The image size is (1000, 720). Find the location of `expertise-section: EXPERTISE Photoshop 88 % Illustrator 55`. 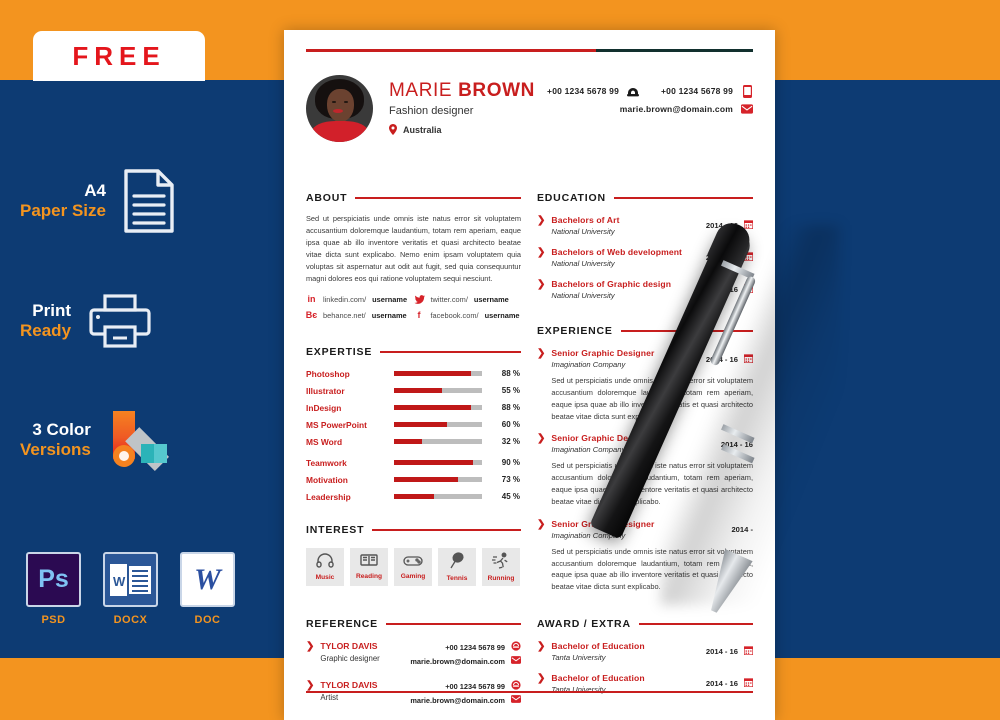

expertise-section: EXPERTISE Photoshop 88 % Illustrator 55 is located at coordinates (413, 424).